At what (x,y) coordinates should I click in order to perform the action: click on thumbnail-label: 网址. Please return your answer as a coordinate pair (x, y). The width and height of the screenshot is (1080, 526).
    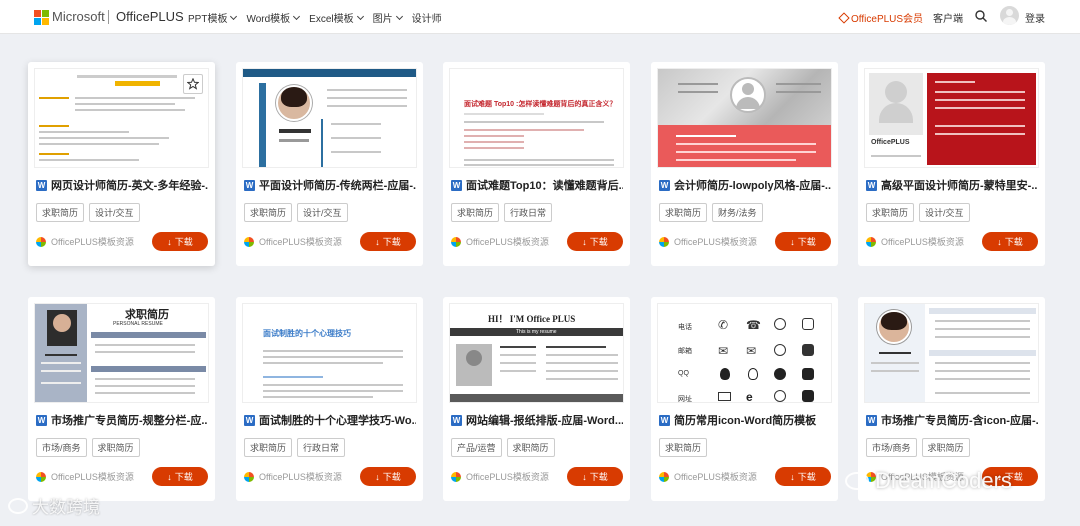
    Looking at the image, I should click on (685, 399).